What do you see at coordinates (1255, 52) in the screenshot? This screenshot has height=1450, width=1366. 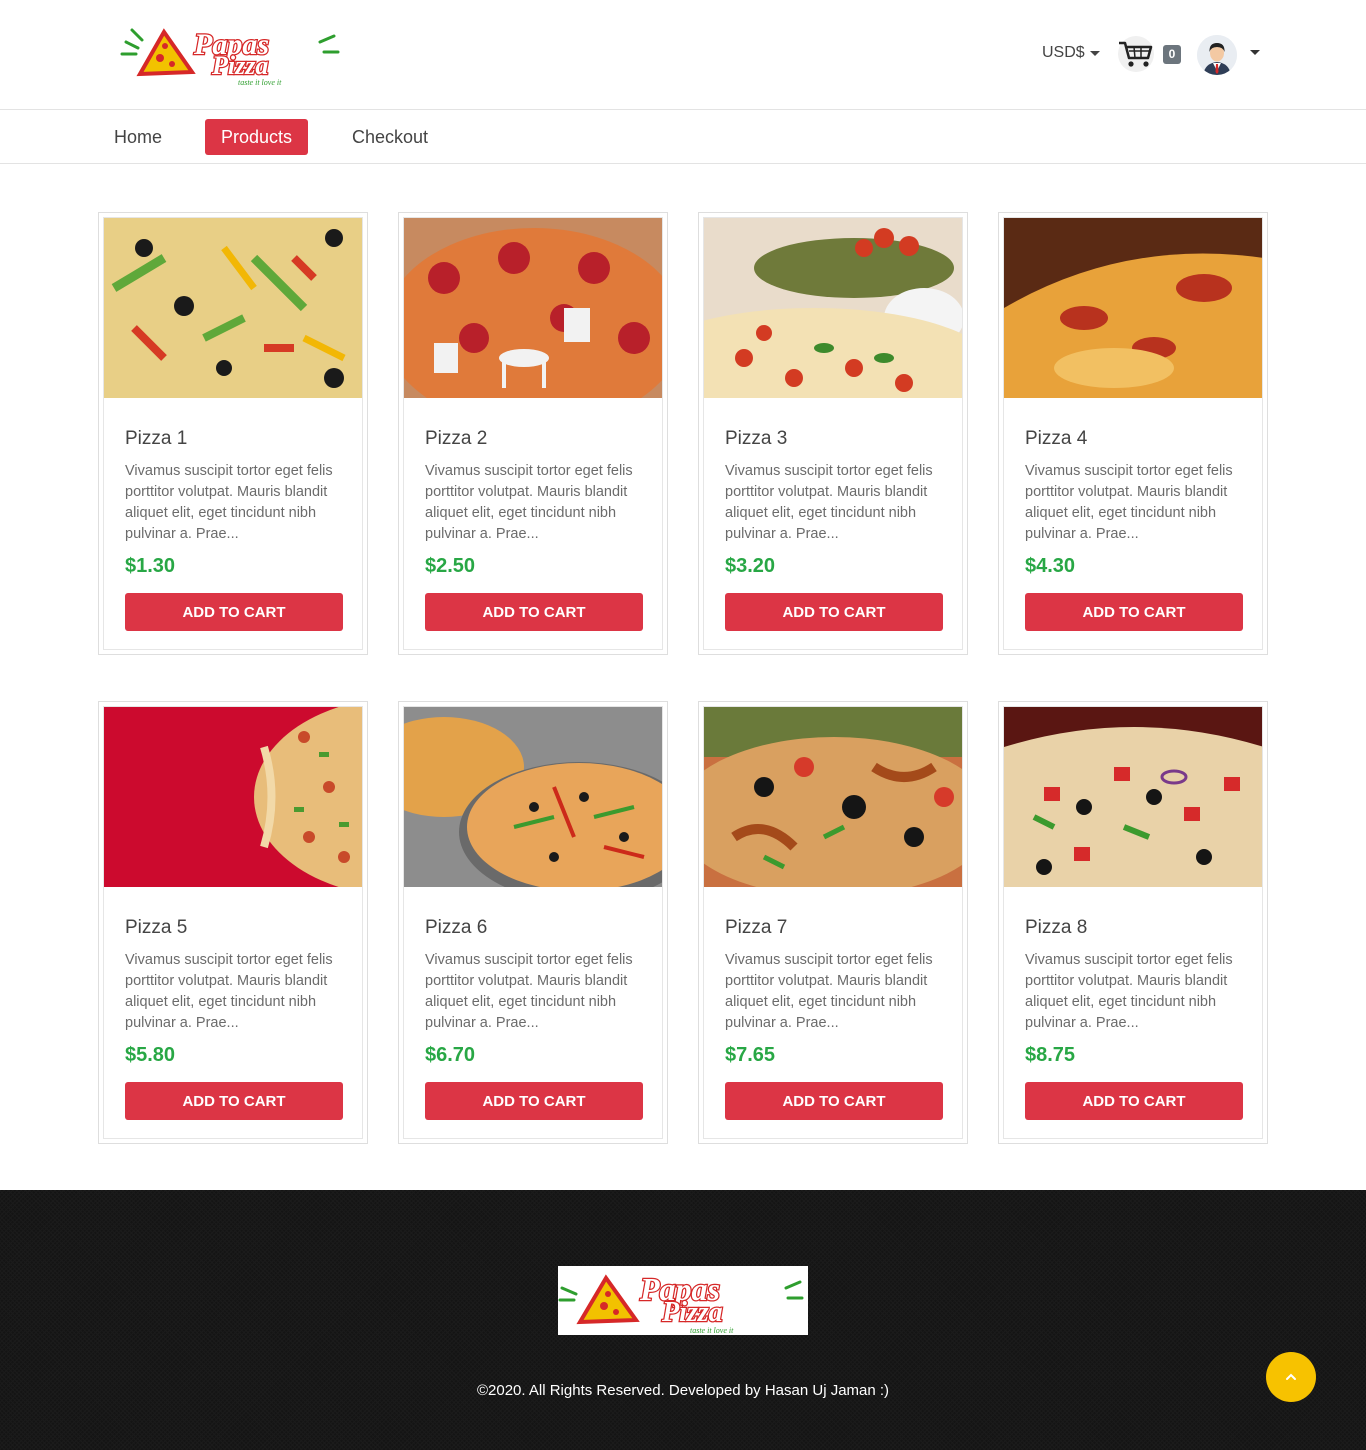 I see `user-menu-caret-icon` at bounding box center [1255, 52].